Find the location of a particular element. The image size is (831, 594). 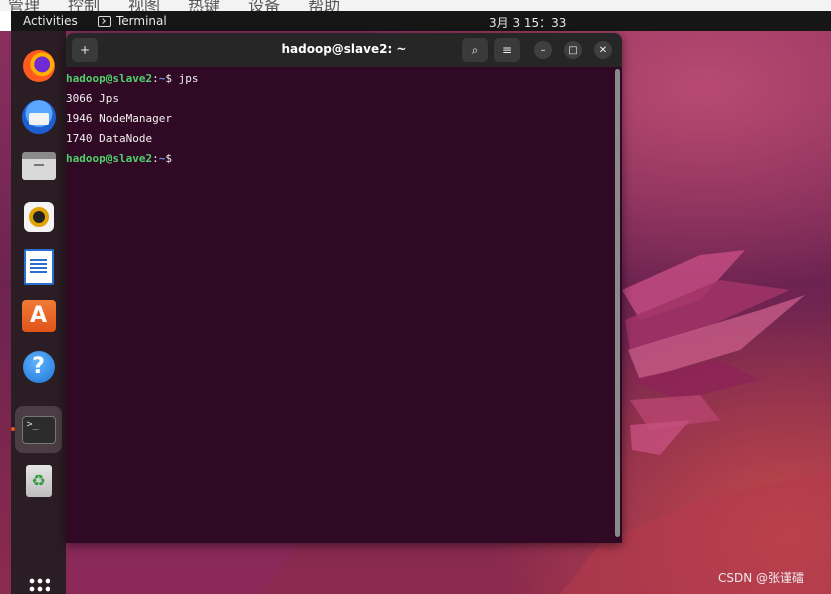

terminal-icon: >_ is located at coordinates (38, 429).